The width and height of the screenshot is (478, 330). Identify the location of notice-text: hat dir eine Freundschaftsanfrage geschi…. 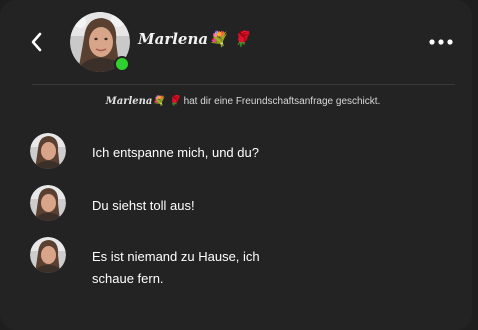
(282, 101).